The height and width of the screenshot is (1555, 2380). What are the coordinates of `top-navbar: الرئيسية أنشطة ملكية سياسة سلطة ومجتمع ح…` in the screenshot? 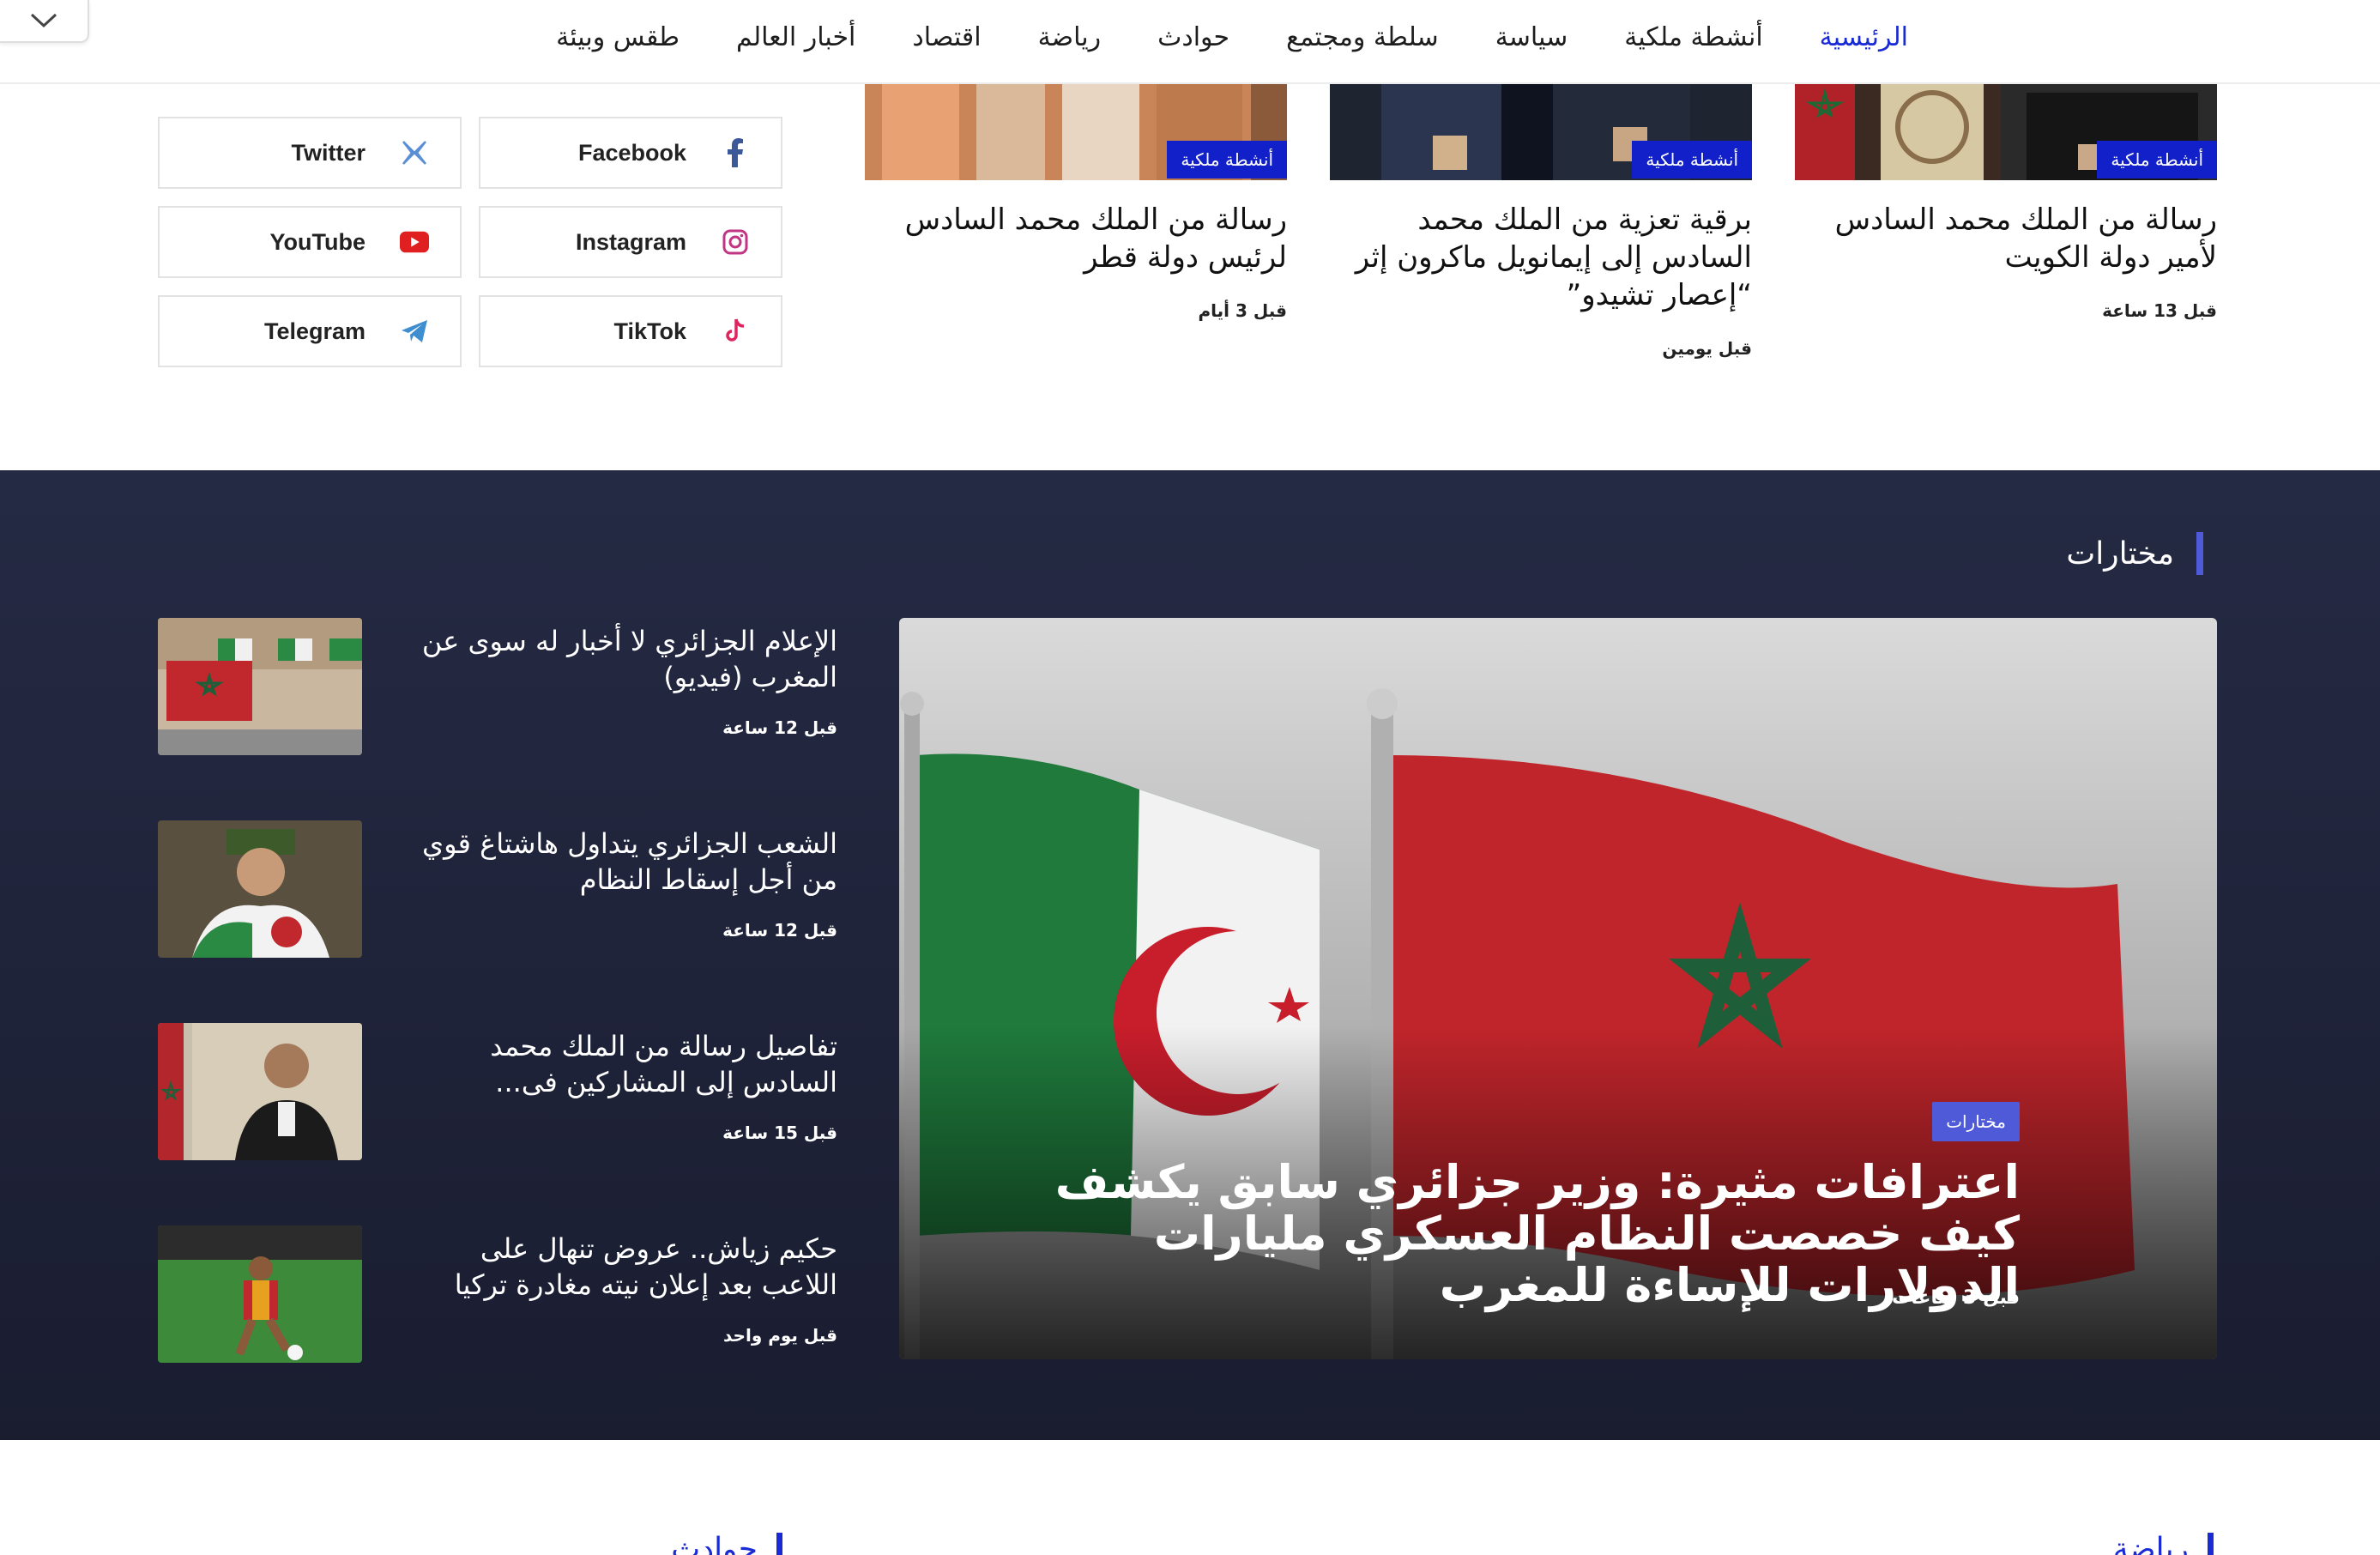 It's located at (1190, 42).